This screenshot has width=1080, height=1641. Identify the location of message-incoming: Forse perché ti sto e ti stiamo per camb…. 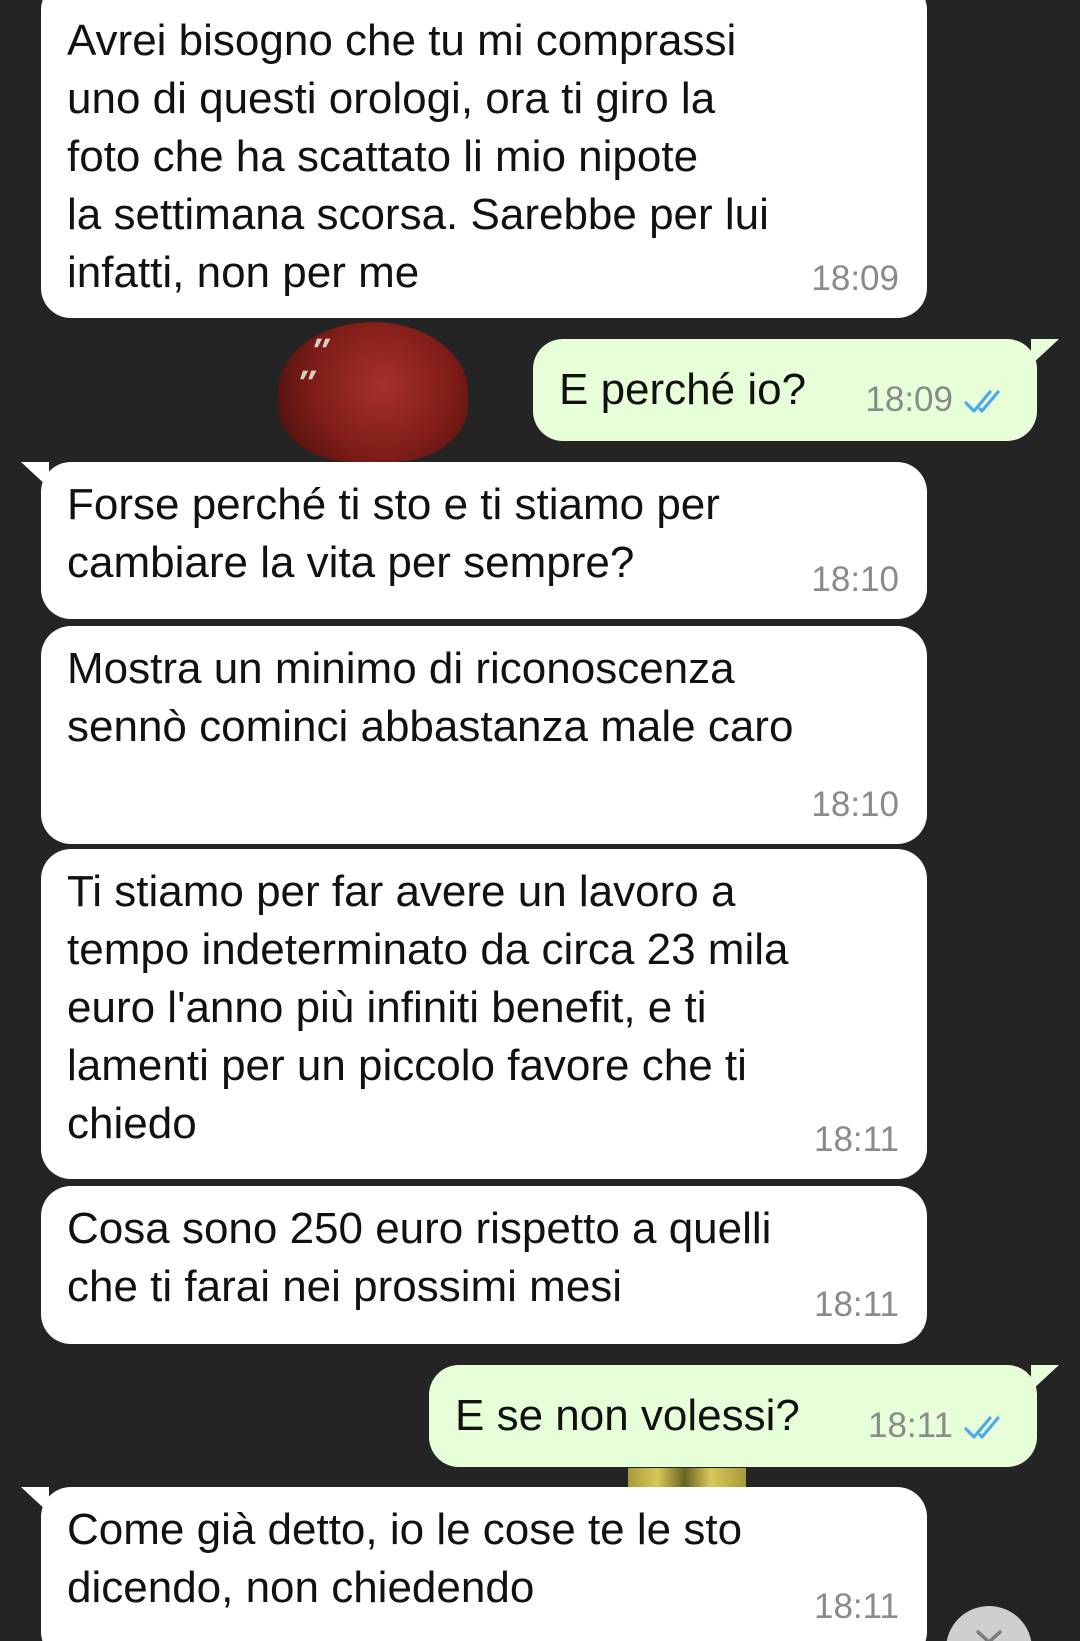
(474, 540).